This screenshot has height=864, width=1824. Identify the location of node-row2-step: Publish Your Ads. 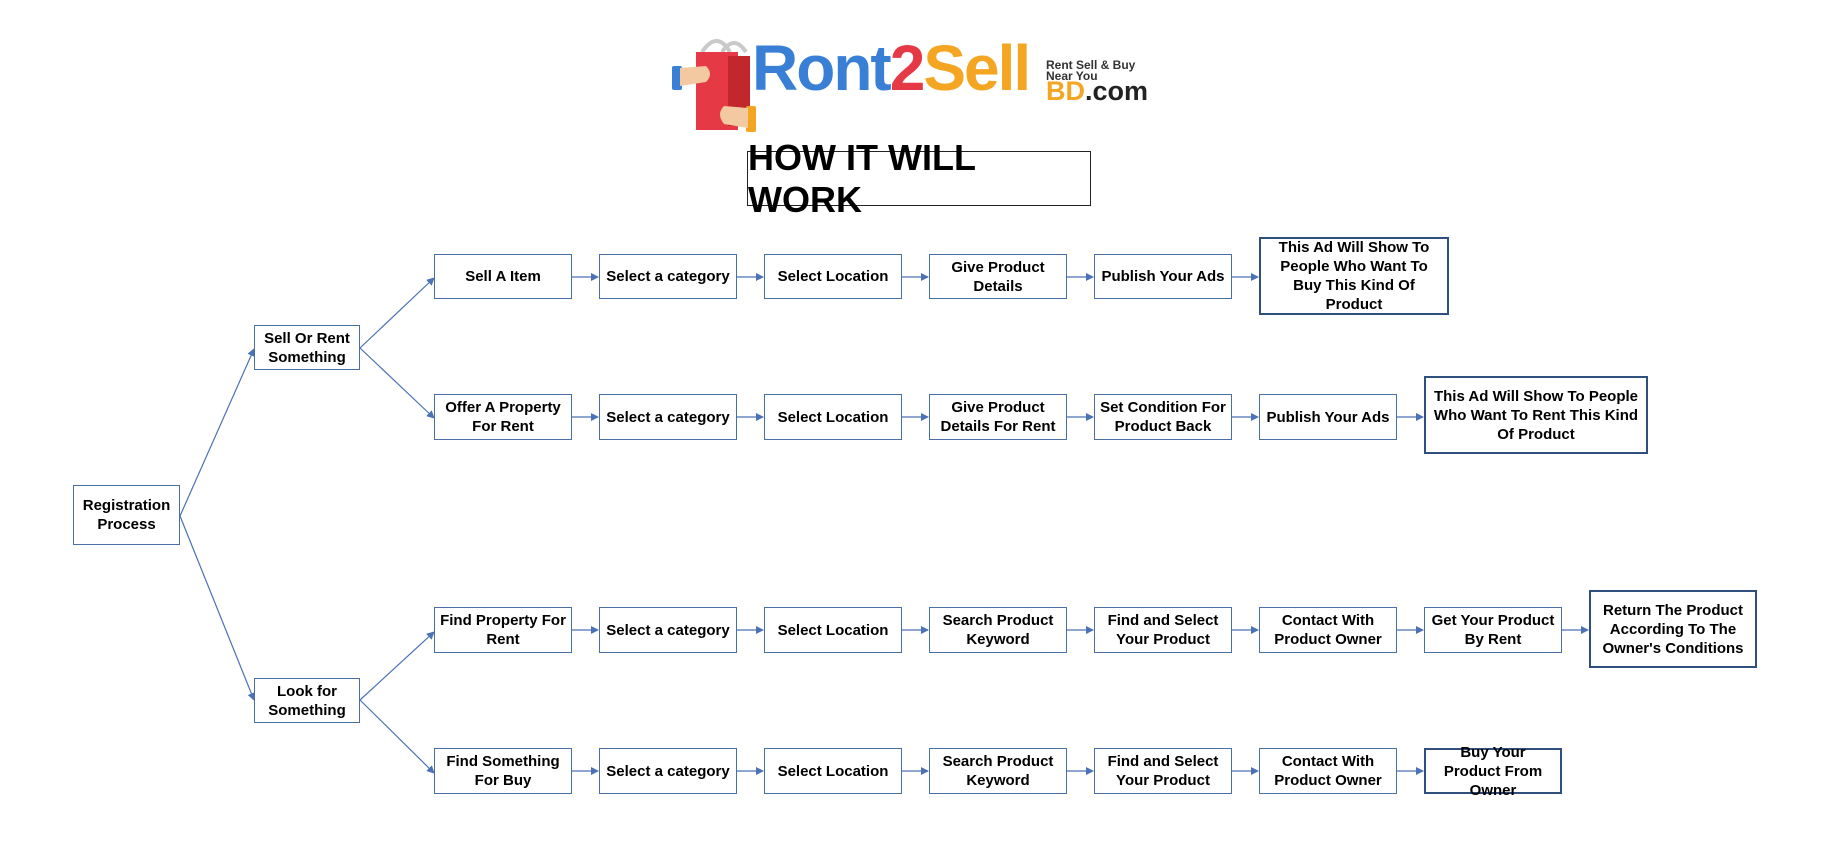
(1328, 417).